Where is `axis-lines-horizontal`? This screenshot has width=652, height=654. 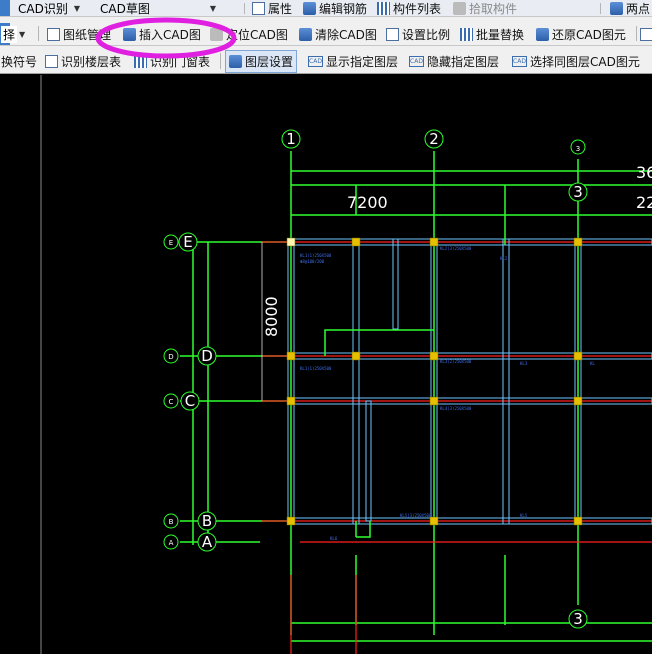 axis-lines-horizontal is located at coordinates (235, 393).